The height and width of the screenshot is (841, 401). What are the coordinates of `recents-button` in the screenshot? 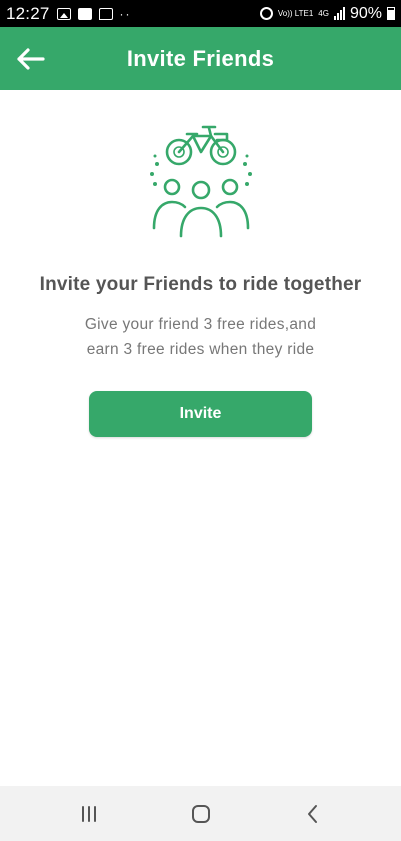 It's located at (89, 813).